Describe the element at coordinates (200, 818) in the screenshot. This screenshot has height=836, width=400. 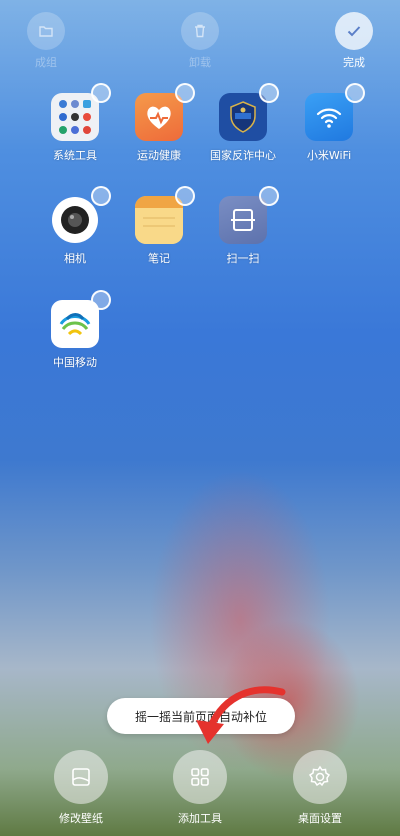
I see `add-tools-label: 添加工具` at that location.